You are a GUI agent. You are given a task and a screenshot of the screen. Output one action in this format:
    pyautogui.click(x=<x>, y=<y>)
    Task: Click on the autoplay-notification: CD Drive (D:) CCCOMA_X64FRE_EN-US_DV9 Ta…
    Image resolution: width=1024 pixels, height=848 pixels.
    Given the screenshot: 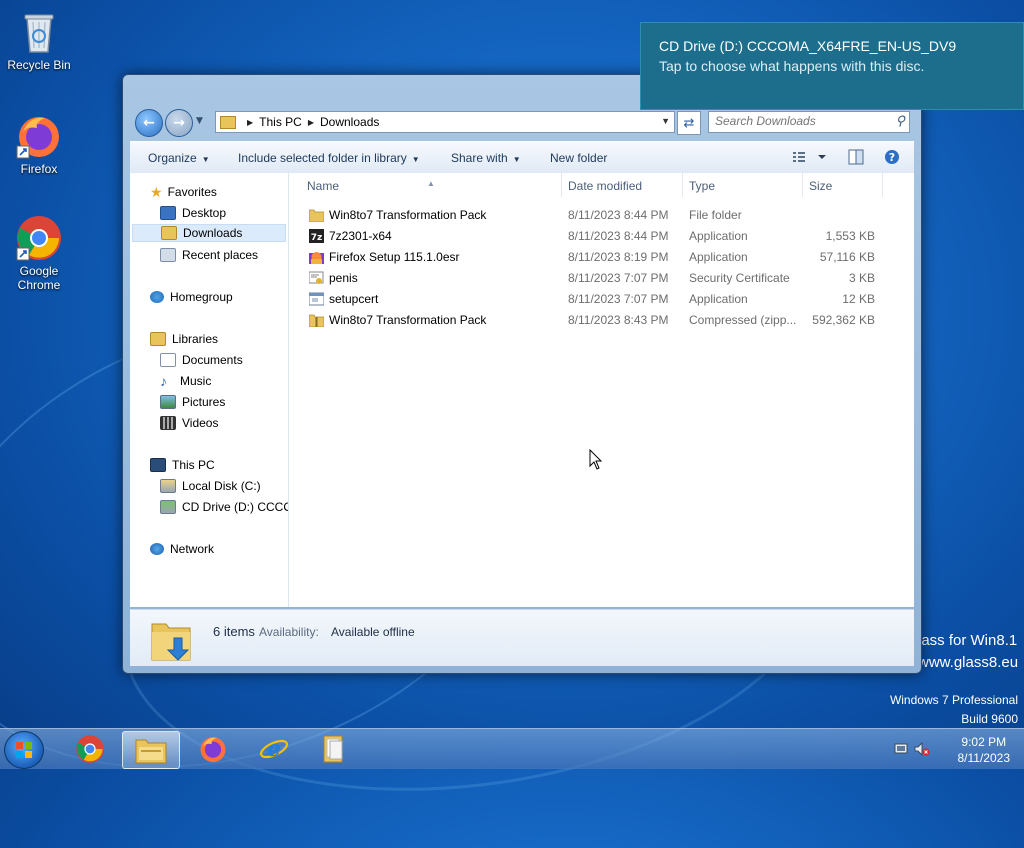 What is the action you would take?
    pyautogui.click(x=832, y=66)
    